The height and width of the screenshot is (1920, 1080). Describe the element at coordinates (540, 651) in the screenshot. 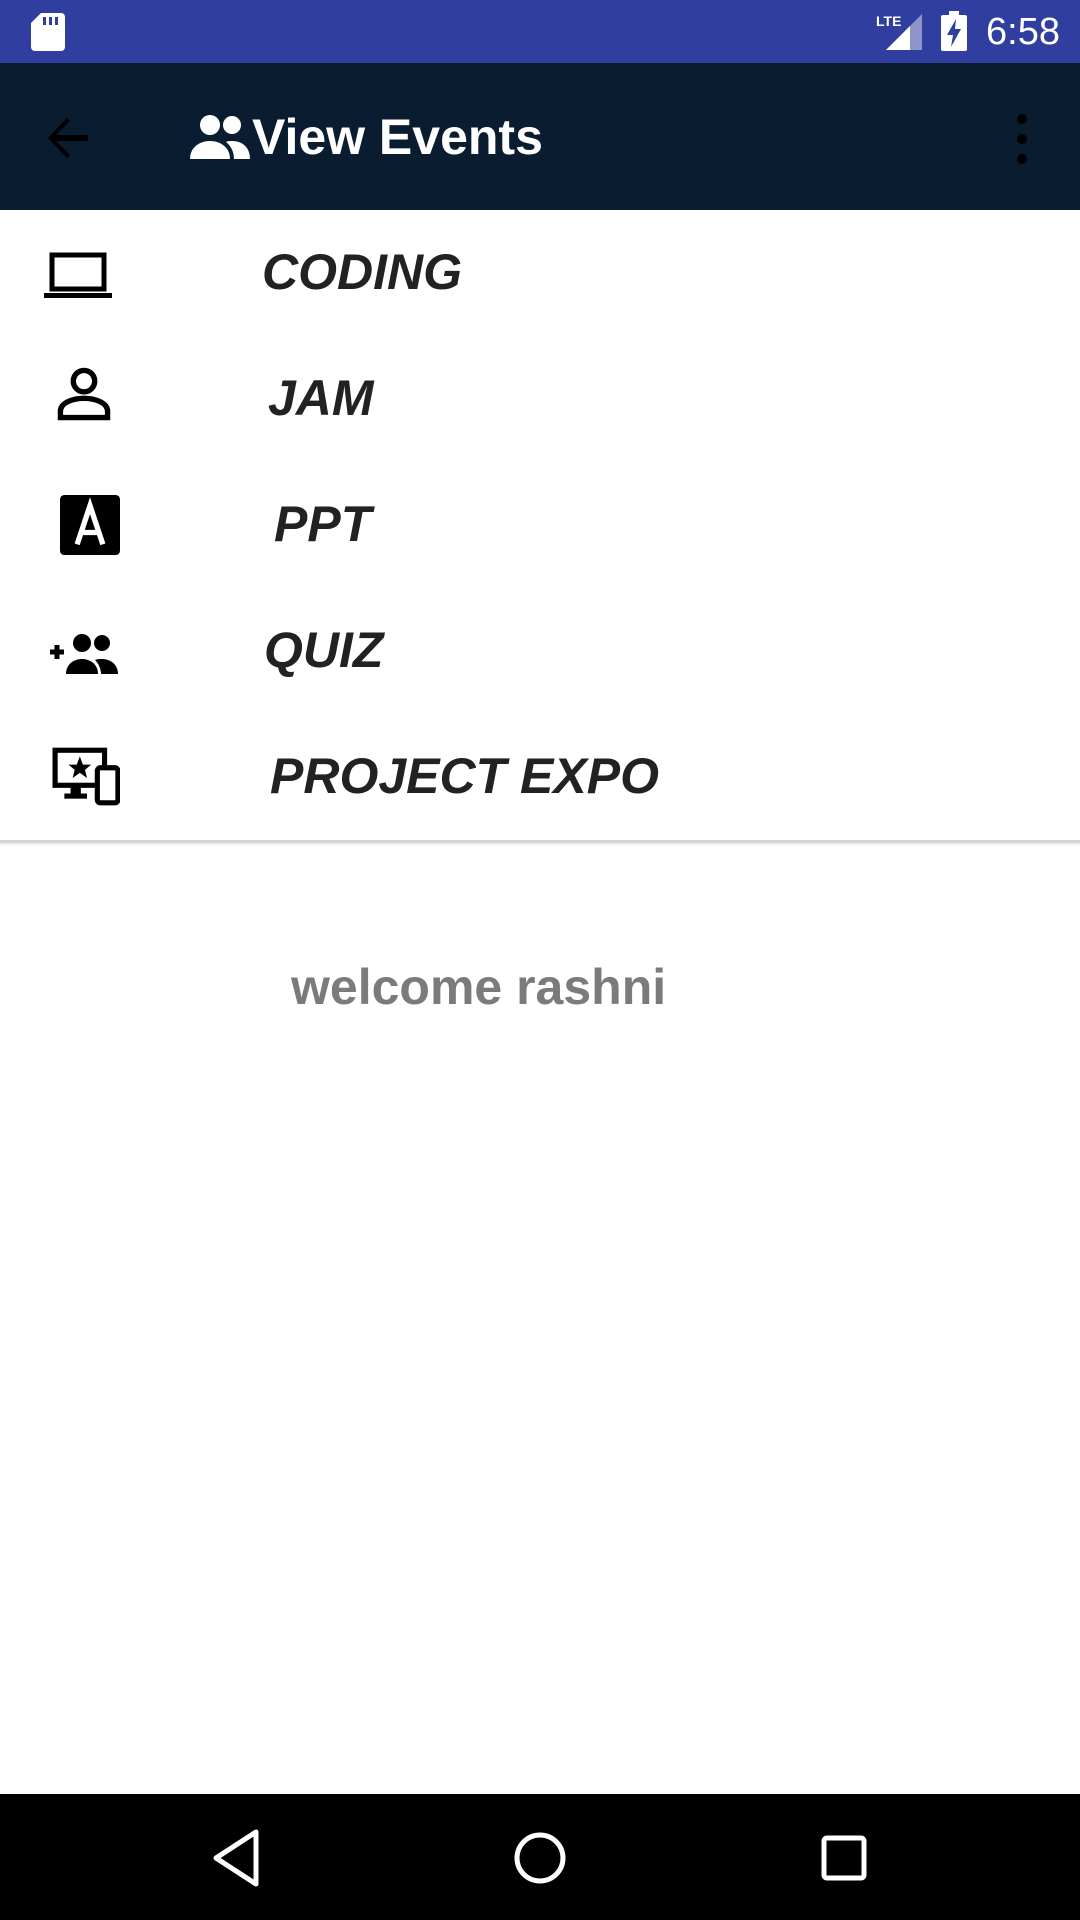

I see `list-item-quiz: QUIZ` at that location.